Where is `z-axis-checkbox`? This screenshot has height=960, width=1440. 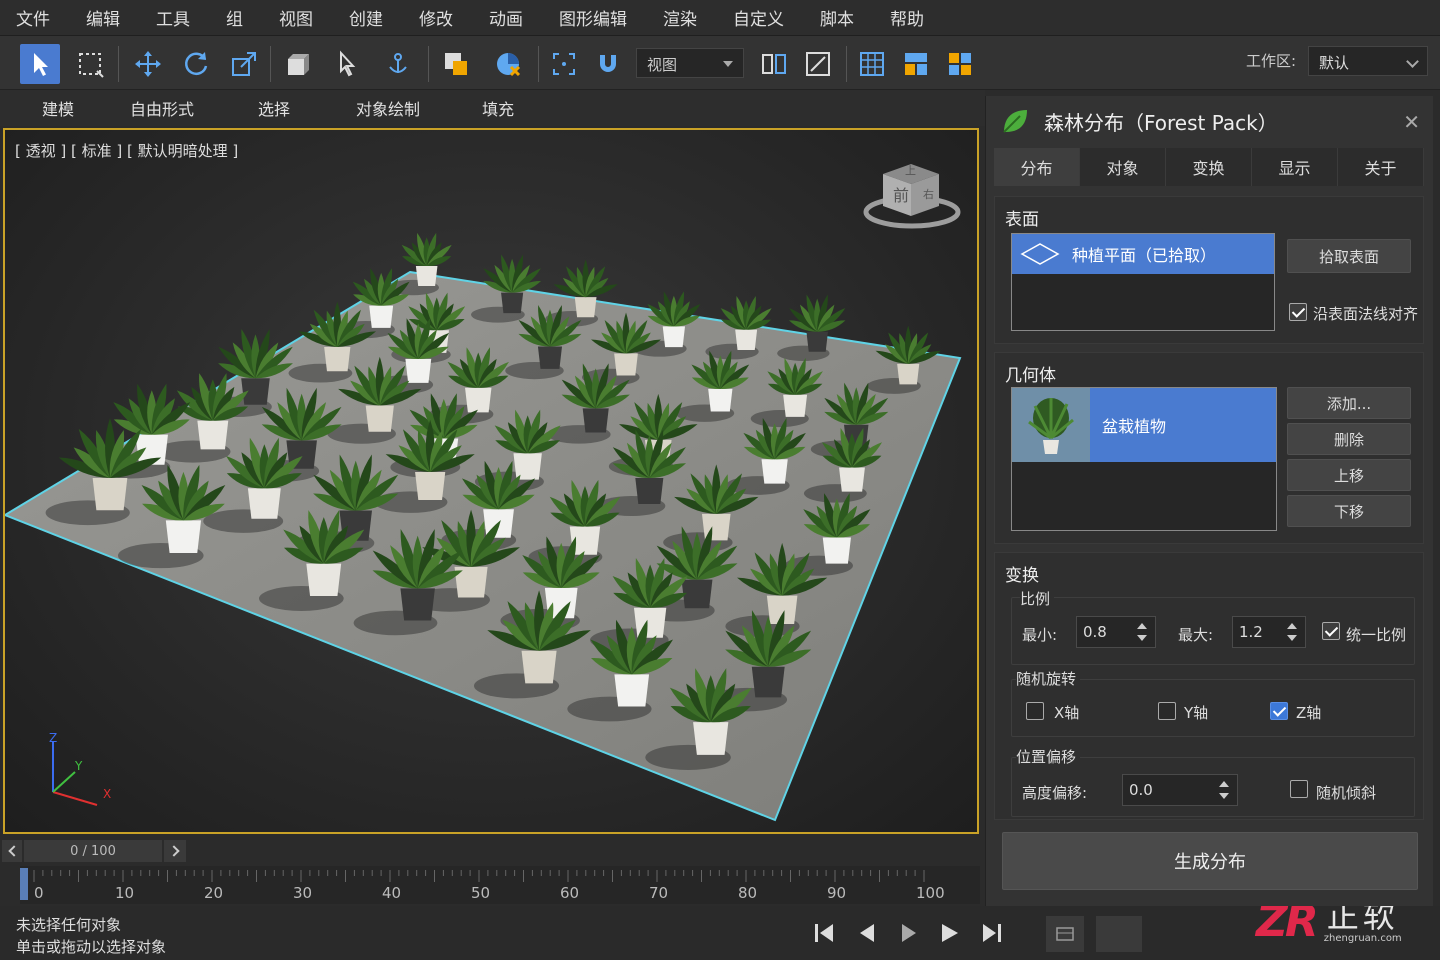 z-axis-checkbox is located at coordinates (1279, 711).